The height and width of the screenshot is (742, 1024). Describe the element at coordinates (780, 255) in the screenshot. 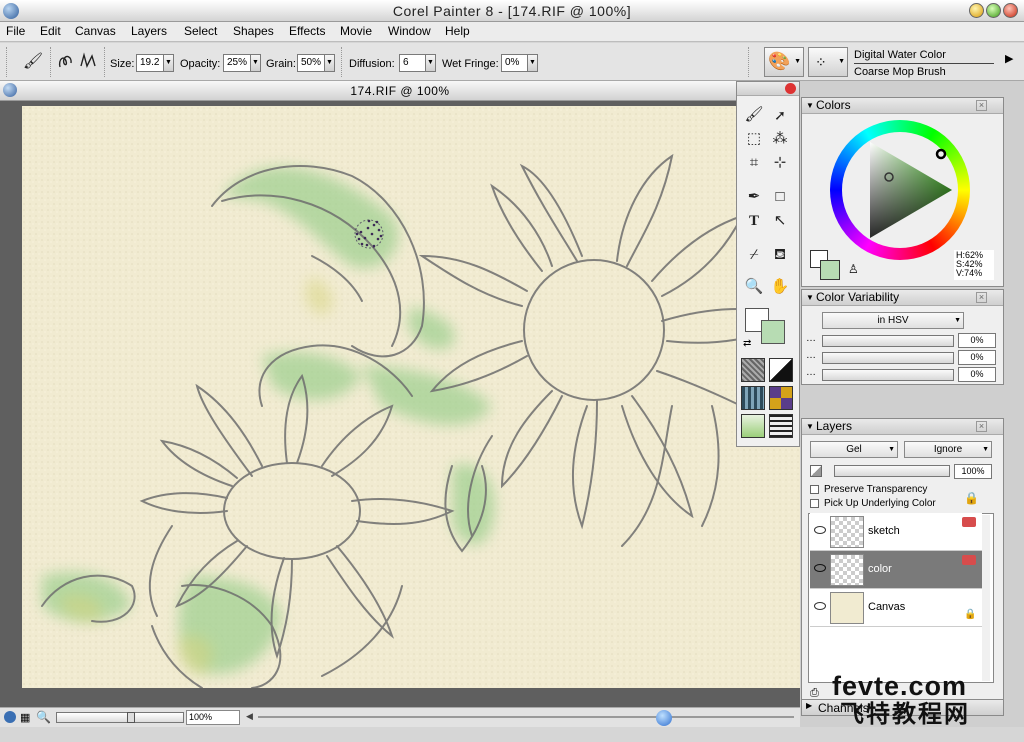

I see `paint-bucket-icon: ⛾` at that location.